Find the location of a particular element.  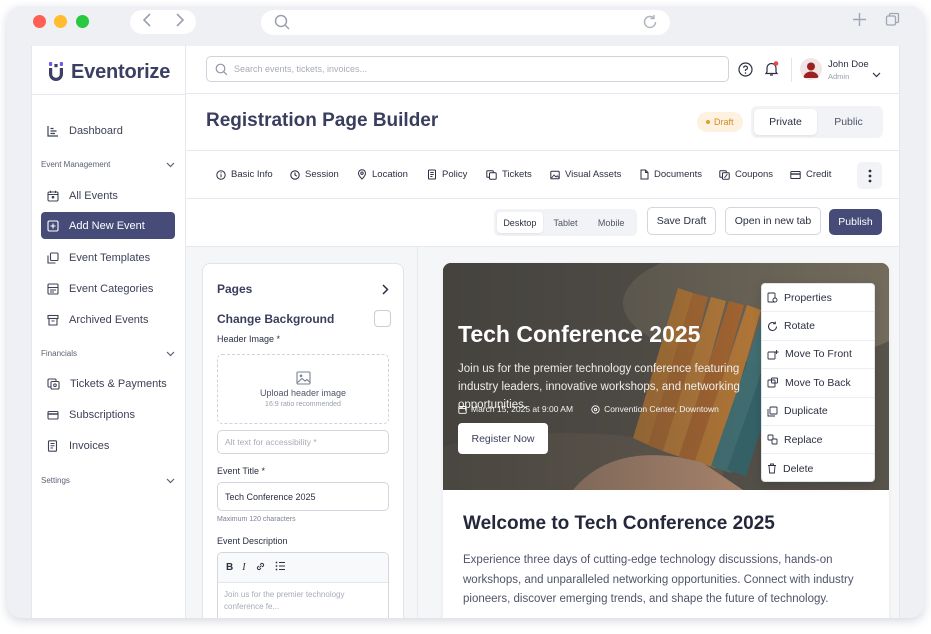

open-new-tab-button: Open in new tab is located at coordinates (773, 221).